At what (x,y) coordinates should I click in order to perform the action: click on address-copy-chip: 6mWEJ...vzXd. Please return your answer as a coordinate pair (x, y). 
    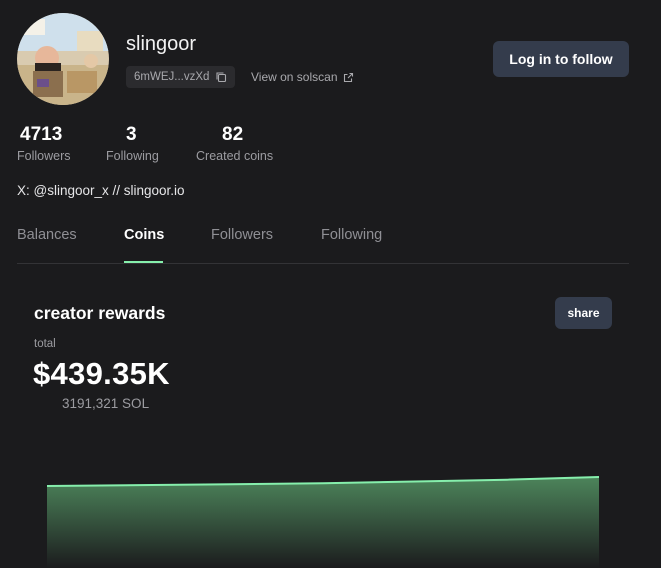
    Looking at the image, I should click on (181, 77).